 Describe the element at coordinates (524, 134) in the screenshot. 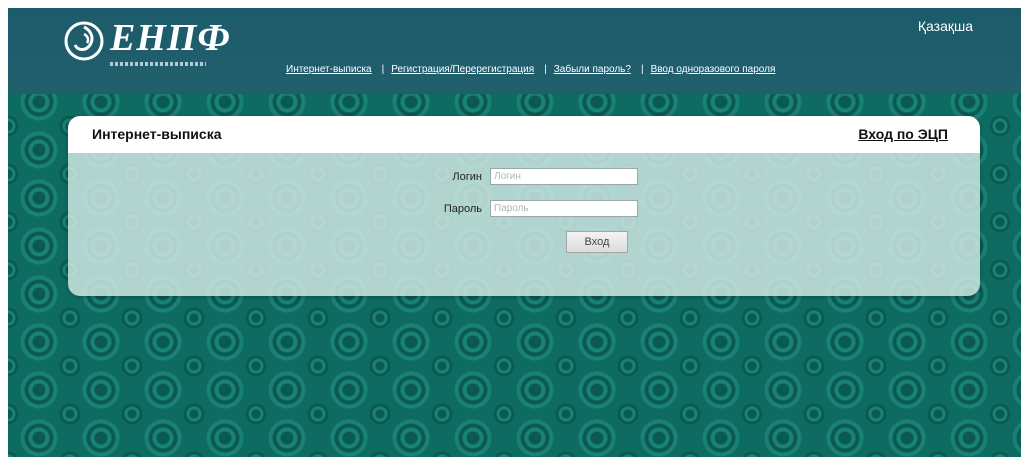

I see `login-panel-header: Интернет-выписка Вход по ЭЦП` at that location.